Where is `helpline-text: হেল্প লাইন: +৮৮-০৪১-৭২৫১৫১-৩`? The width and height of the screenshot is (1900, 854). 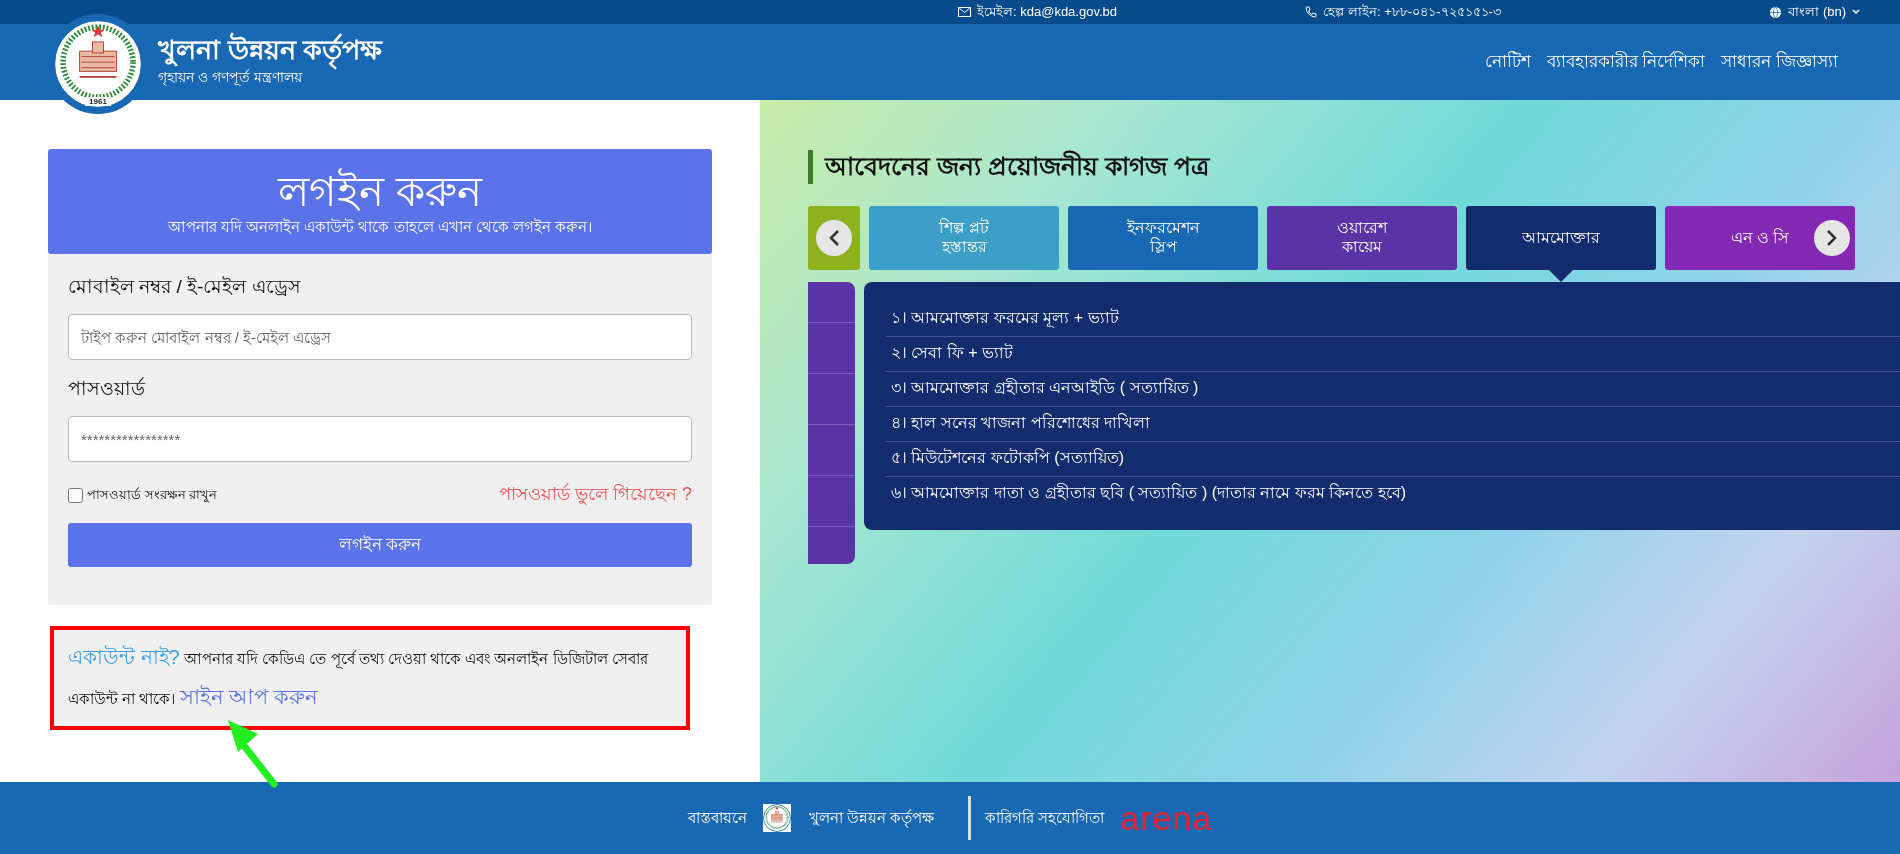 helpline-text: হেল্প লাইন: +৮৮-০৪১-৭২৫১৫১-৩ is located at coordinates (1403, 12).